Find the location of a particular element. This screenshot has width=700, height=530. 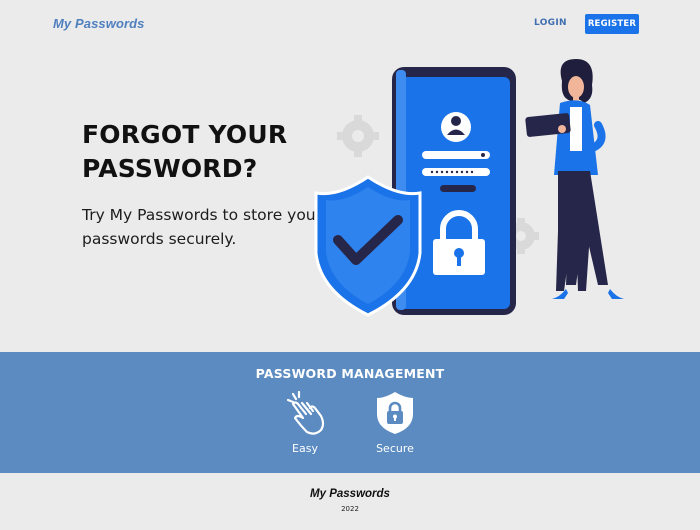

footer-year: 2022 is located at coordinates (350, 509).